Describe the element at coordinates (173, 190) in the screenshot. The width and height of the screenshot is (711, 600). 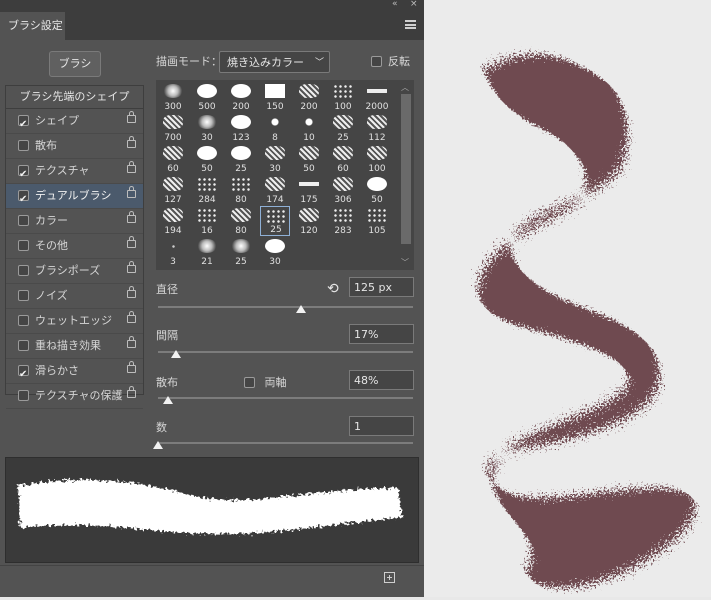
I see `brush-preset-cell: 127` at that location.